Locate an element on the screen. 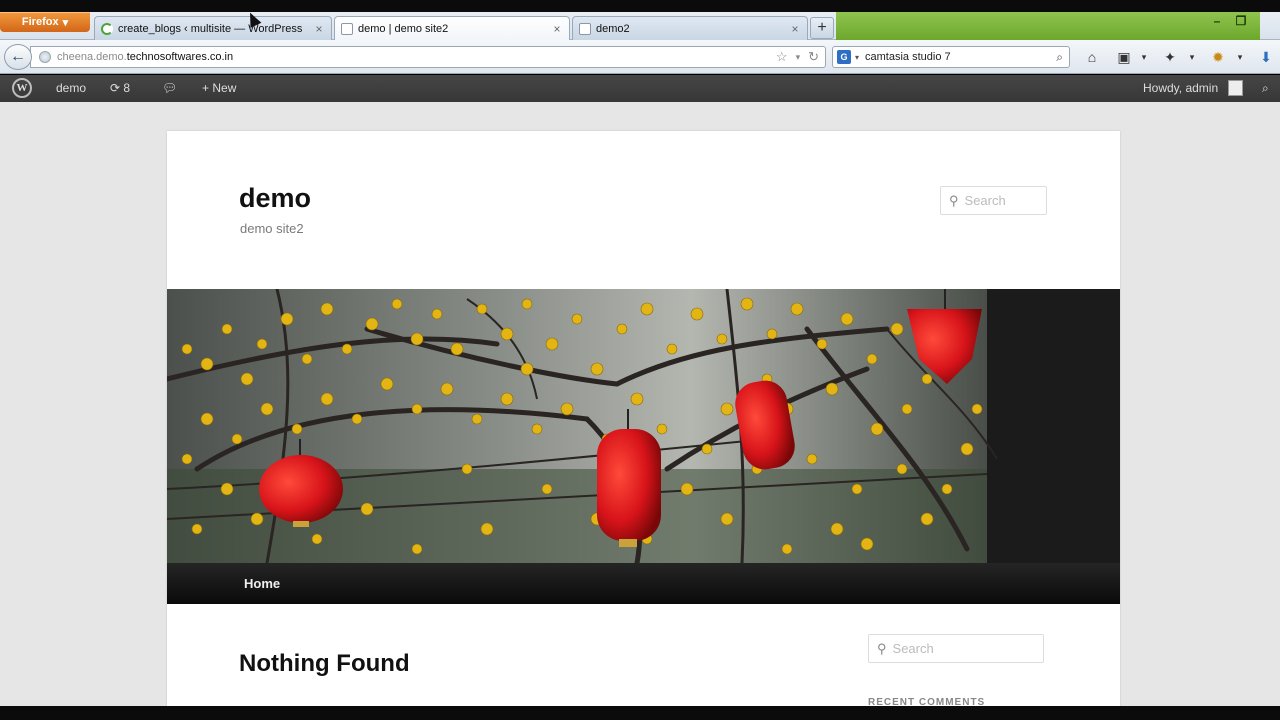  adminbar-site-link: demo is located at coordinates (71, 88).